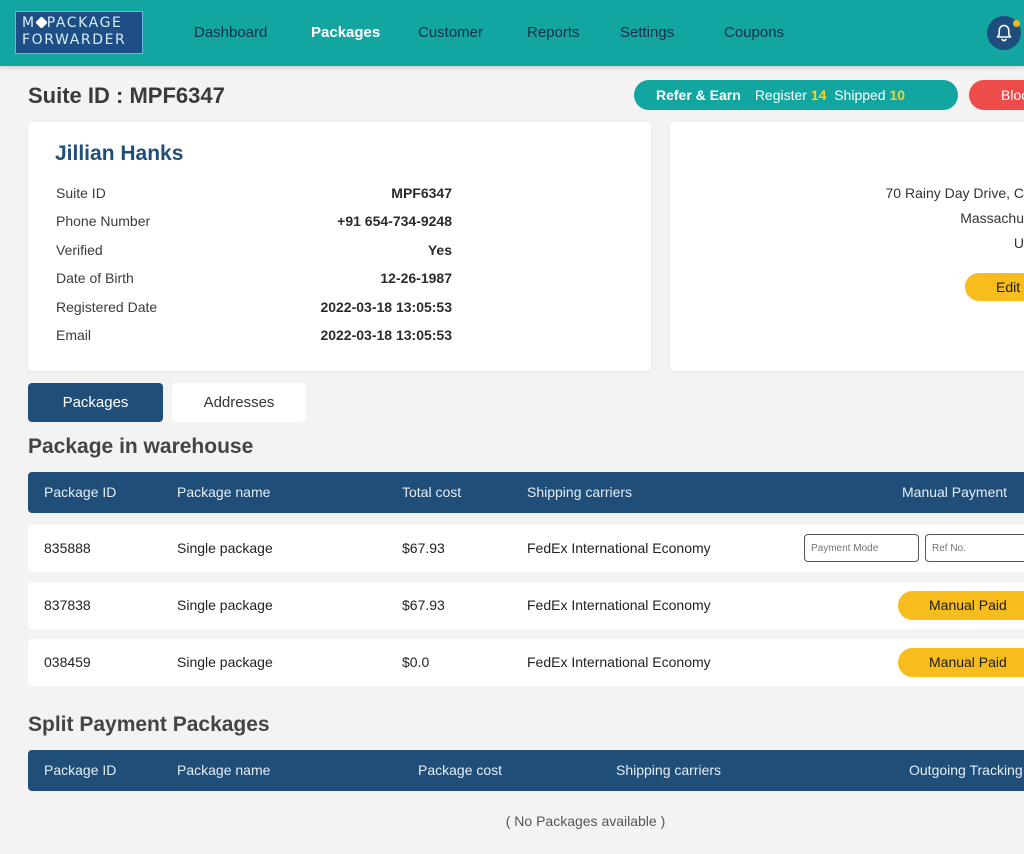  What do you see at coordinates (126, 95) in the screenshot?
I see `page-title: Suite ID : MPF6347` at bounding box center [126, 95].